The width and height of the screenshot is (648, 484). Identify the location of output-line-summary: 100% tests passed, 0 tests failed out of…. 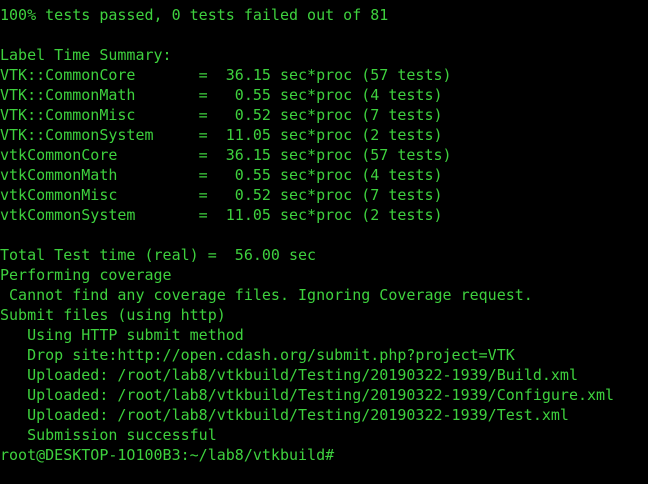
(194, 15).